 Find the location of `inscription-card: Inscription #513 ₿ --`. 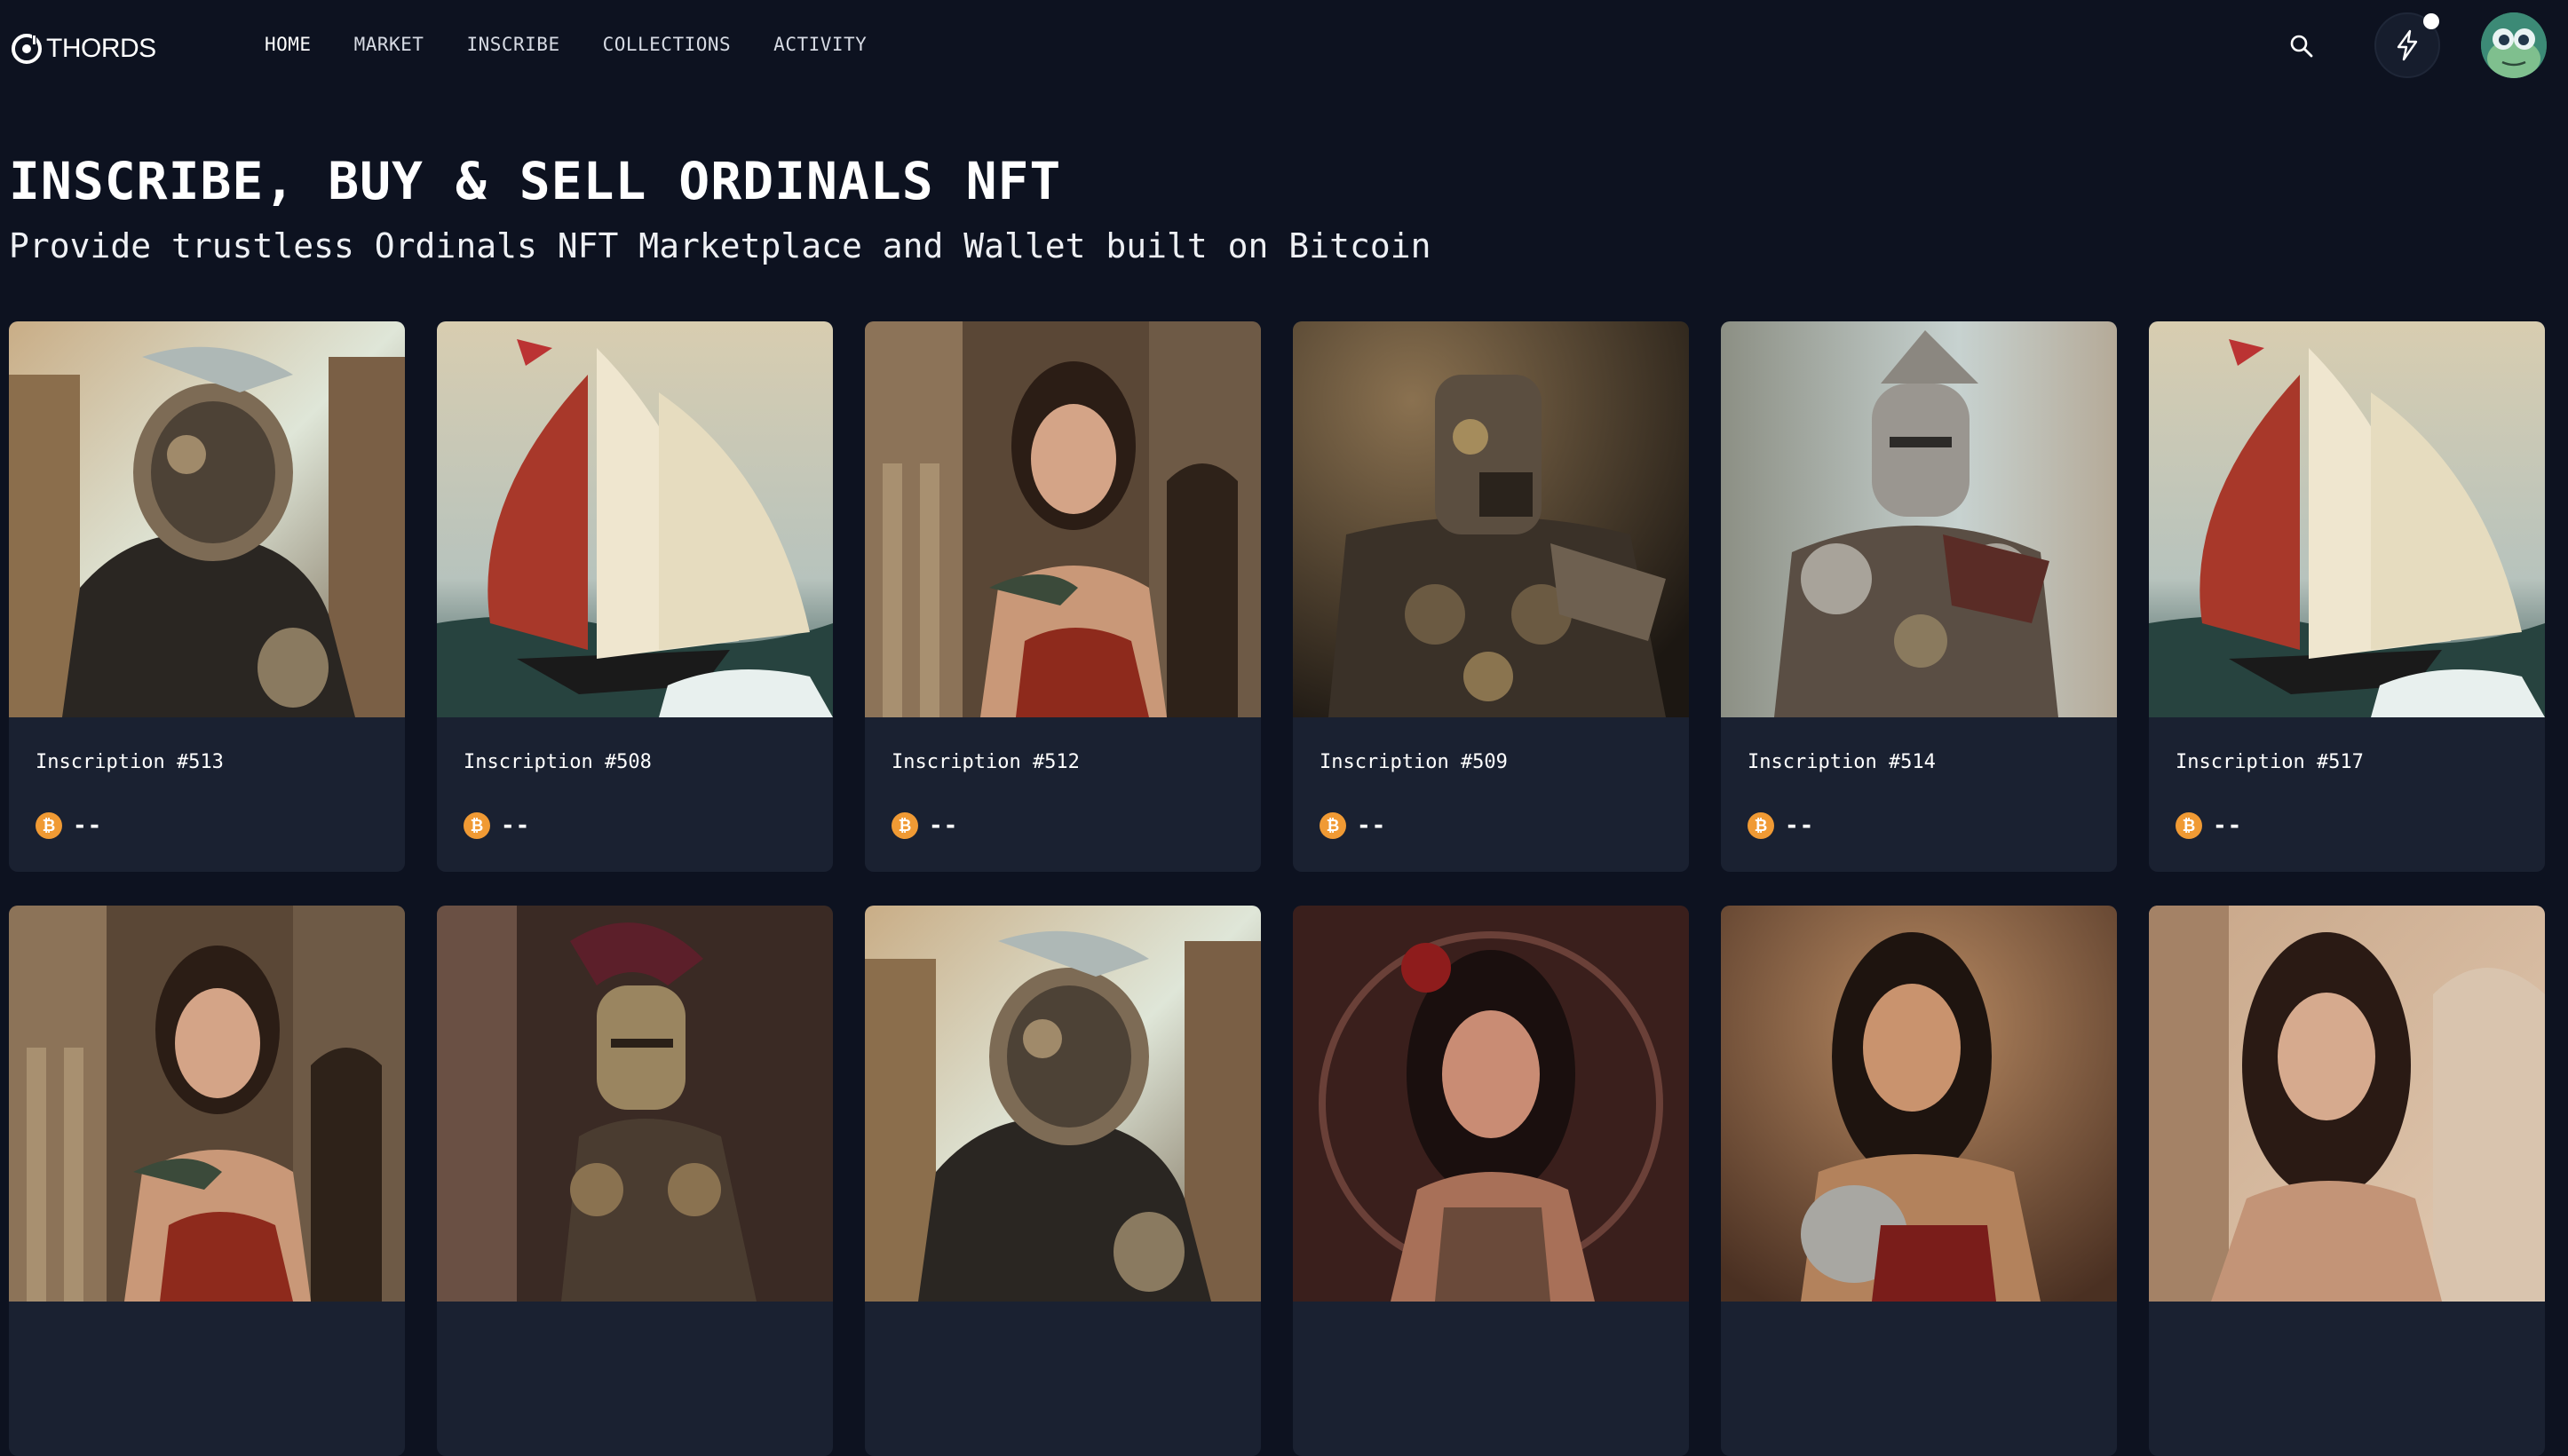

inscription-card: Inscription #513 ₿ -- is located at coordinates (207, 596).